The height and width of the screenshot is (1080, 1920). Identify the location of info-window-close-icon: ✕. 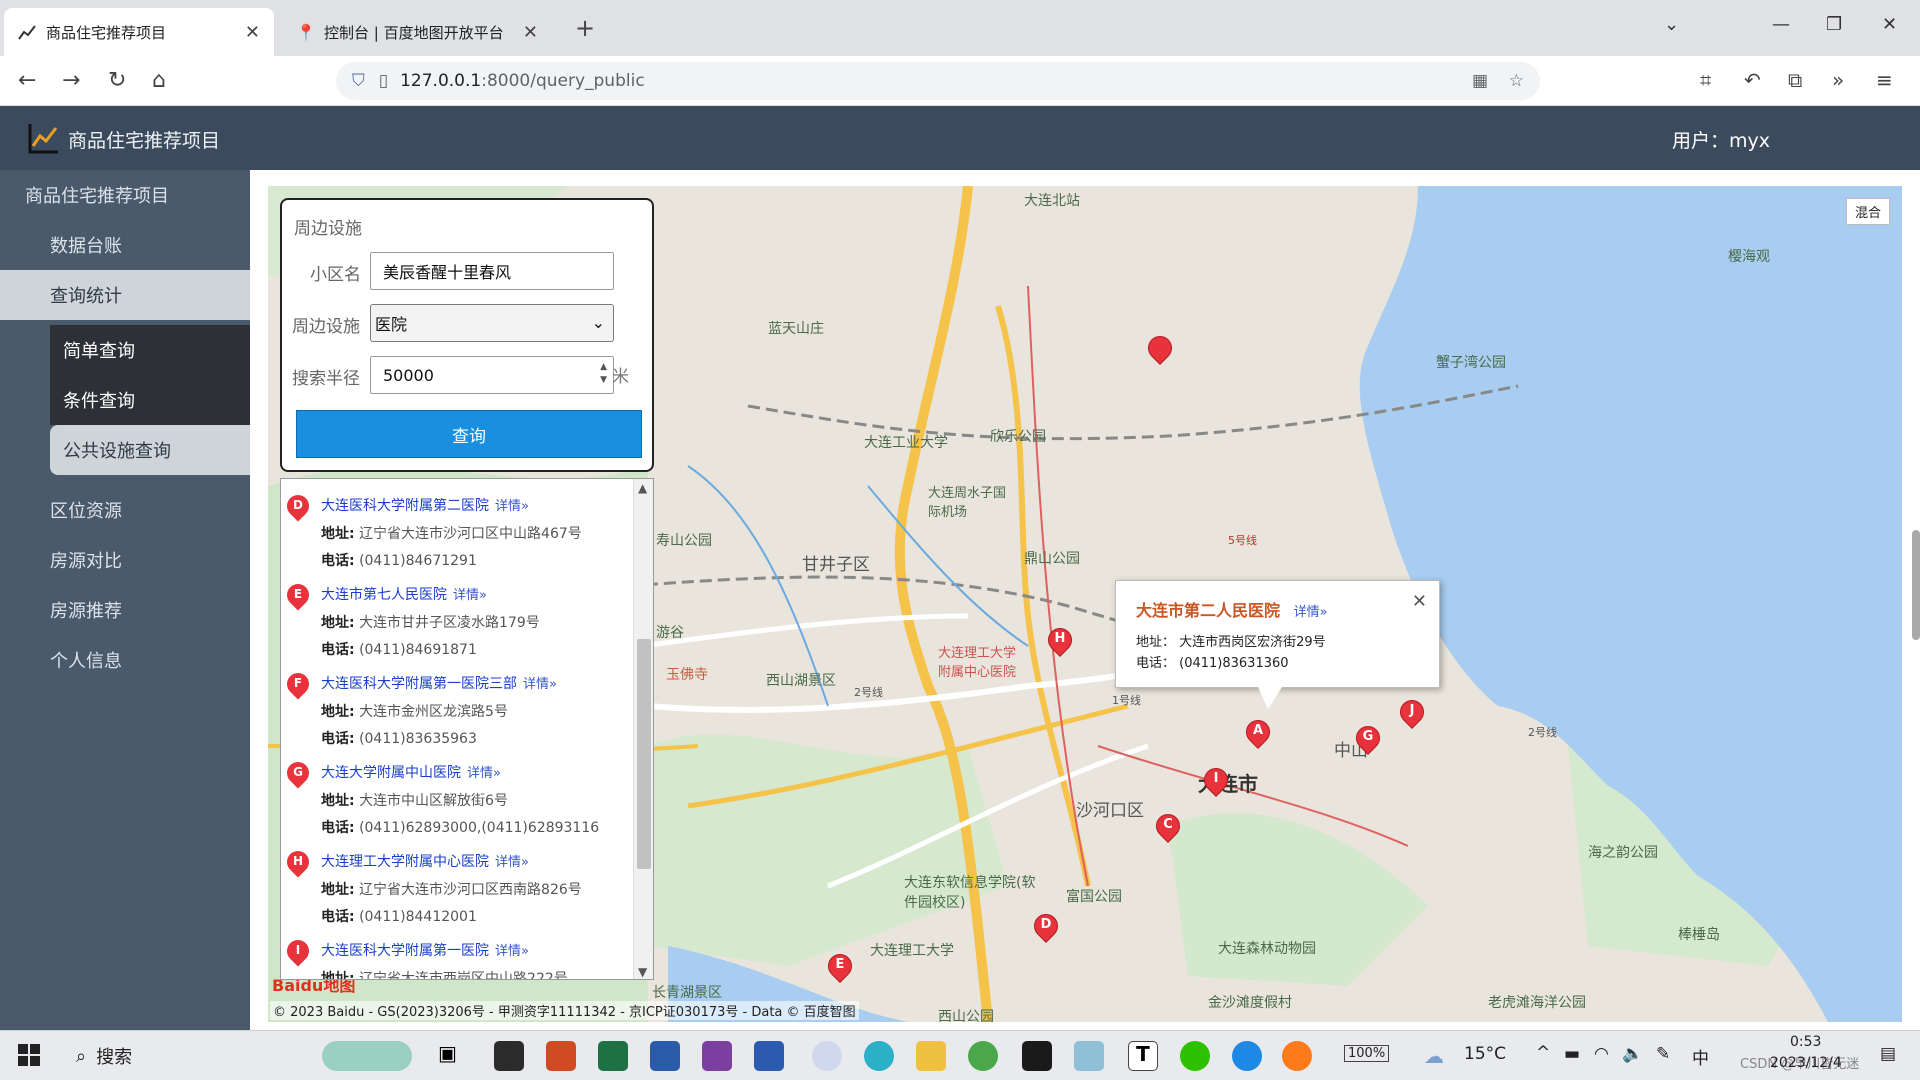
(1419, 601).